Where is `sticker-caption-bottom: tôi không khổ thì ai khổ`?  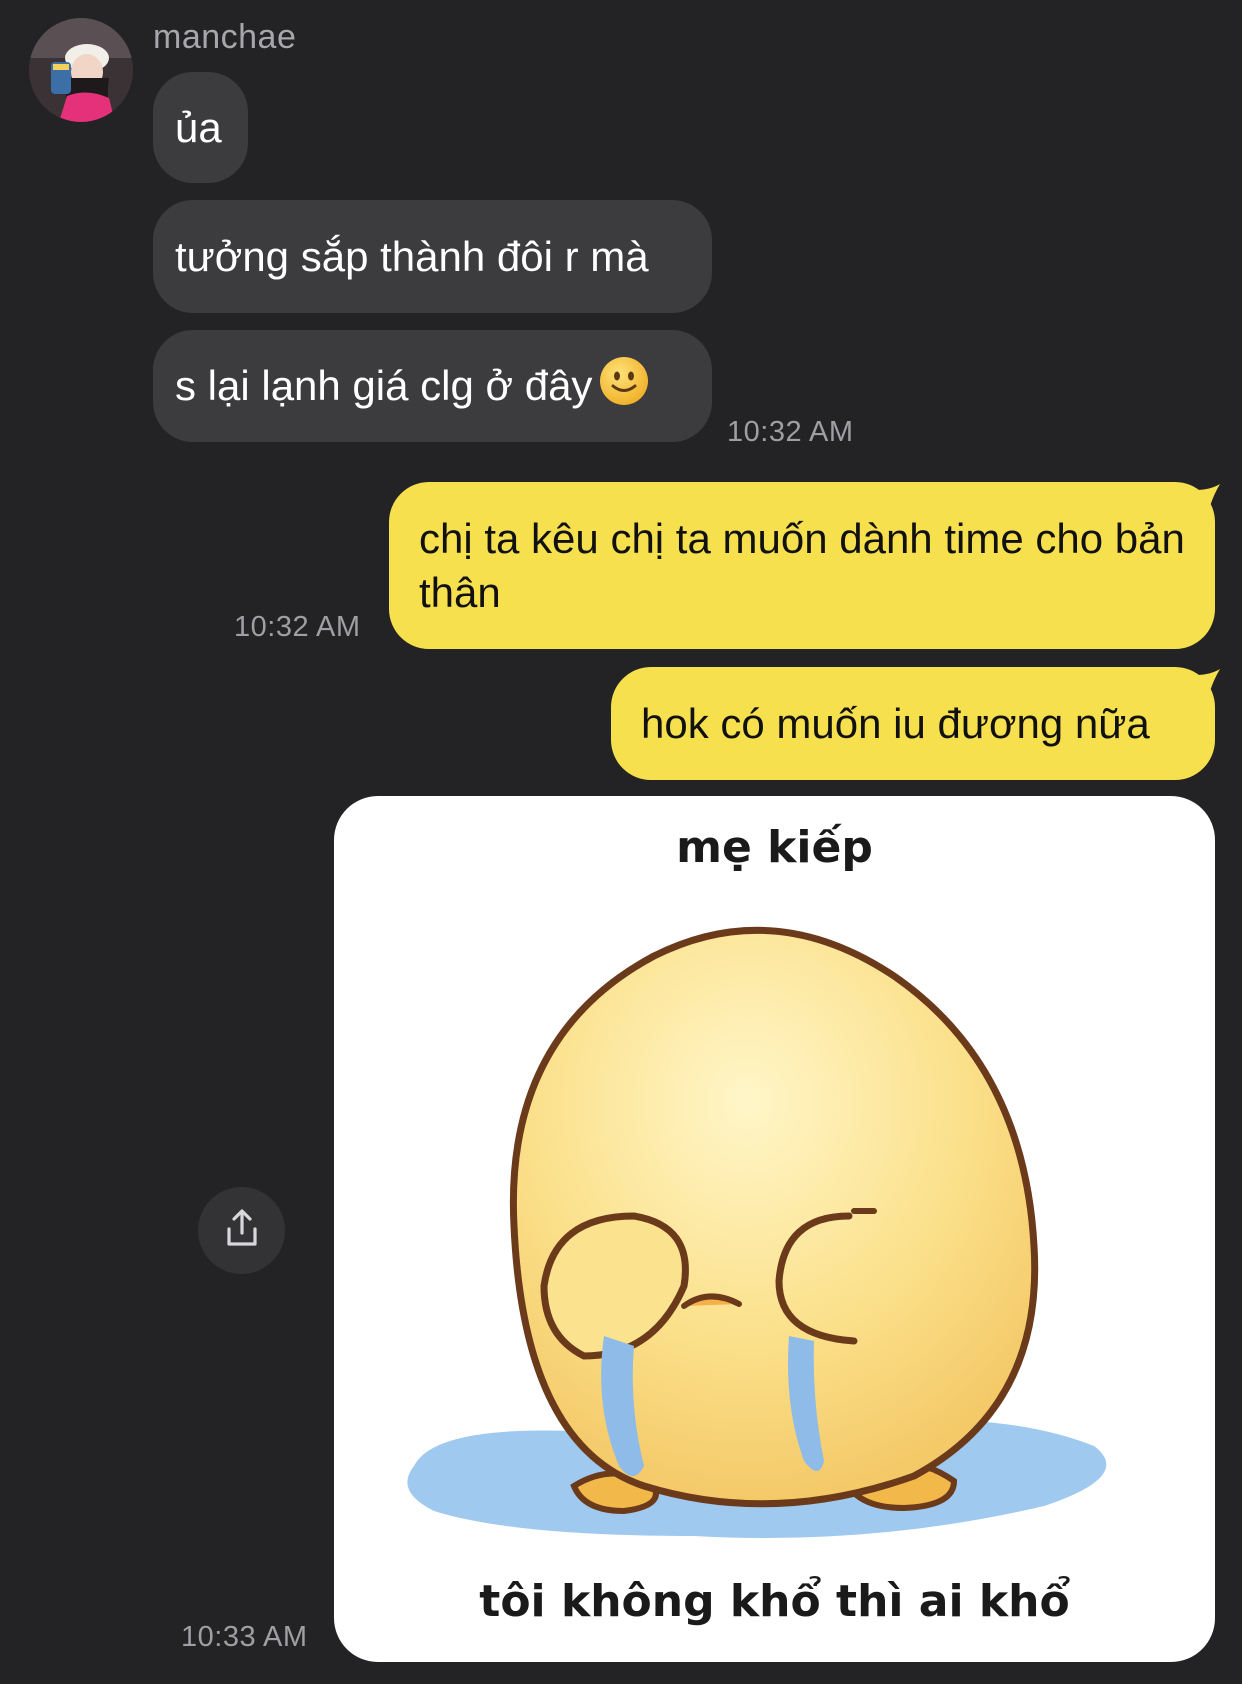
sticker-caption-bottom: tôi không khổ thì ai khổ is located at coordinates (774, 1601).